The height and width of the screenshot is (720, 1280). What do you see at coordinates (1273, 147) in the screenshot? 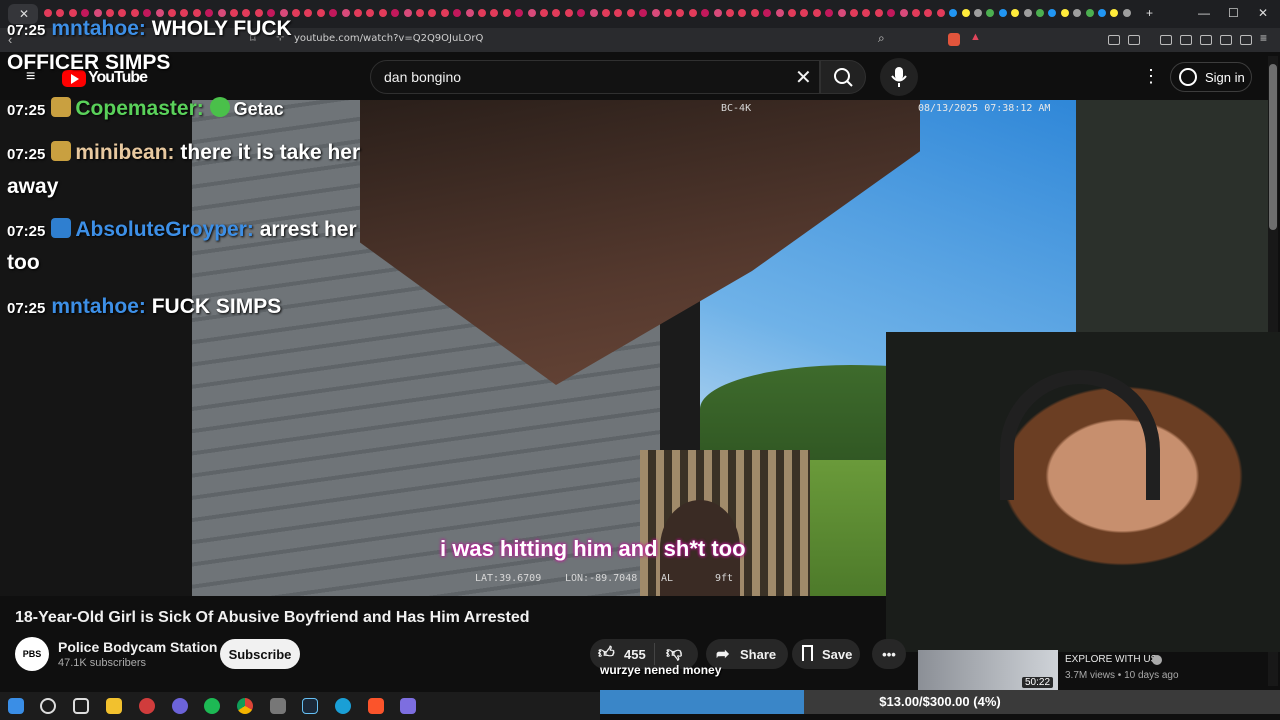
I see `scrollbar-thumb` at bounding box center [1273, 147].